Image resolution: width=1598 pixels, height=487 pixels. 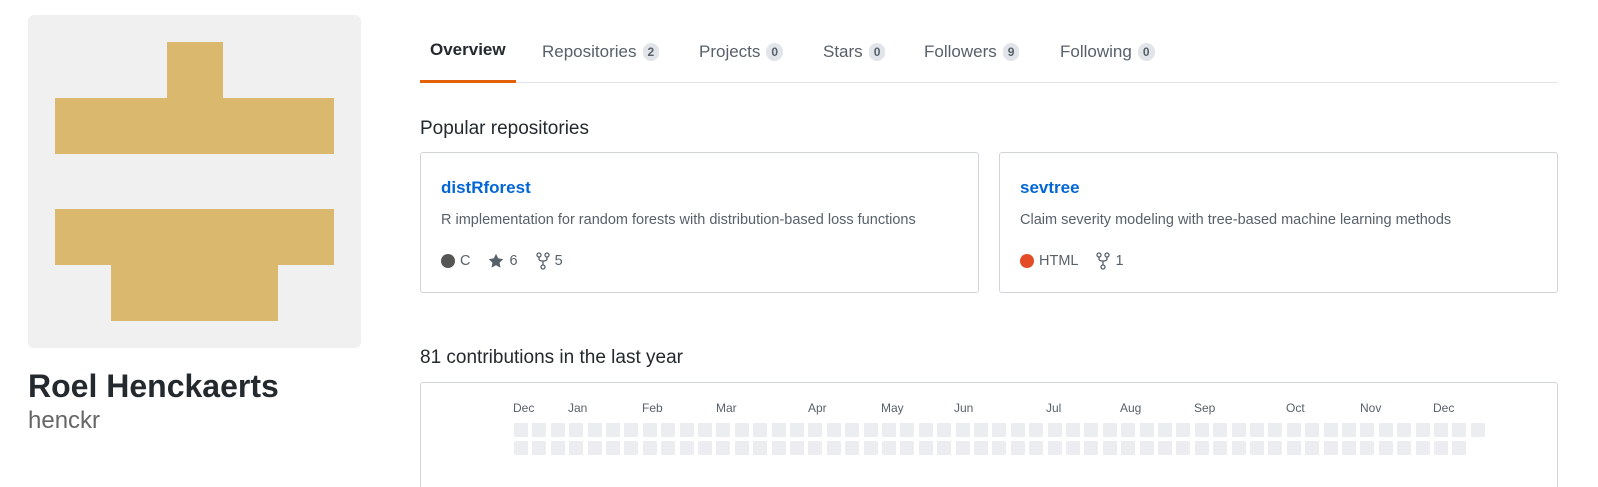 I want to click on tab-followers: Followers 9, so click(x=972, y=51).